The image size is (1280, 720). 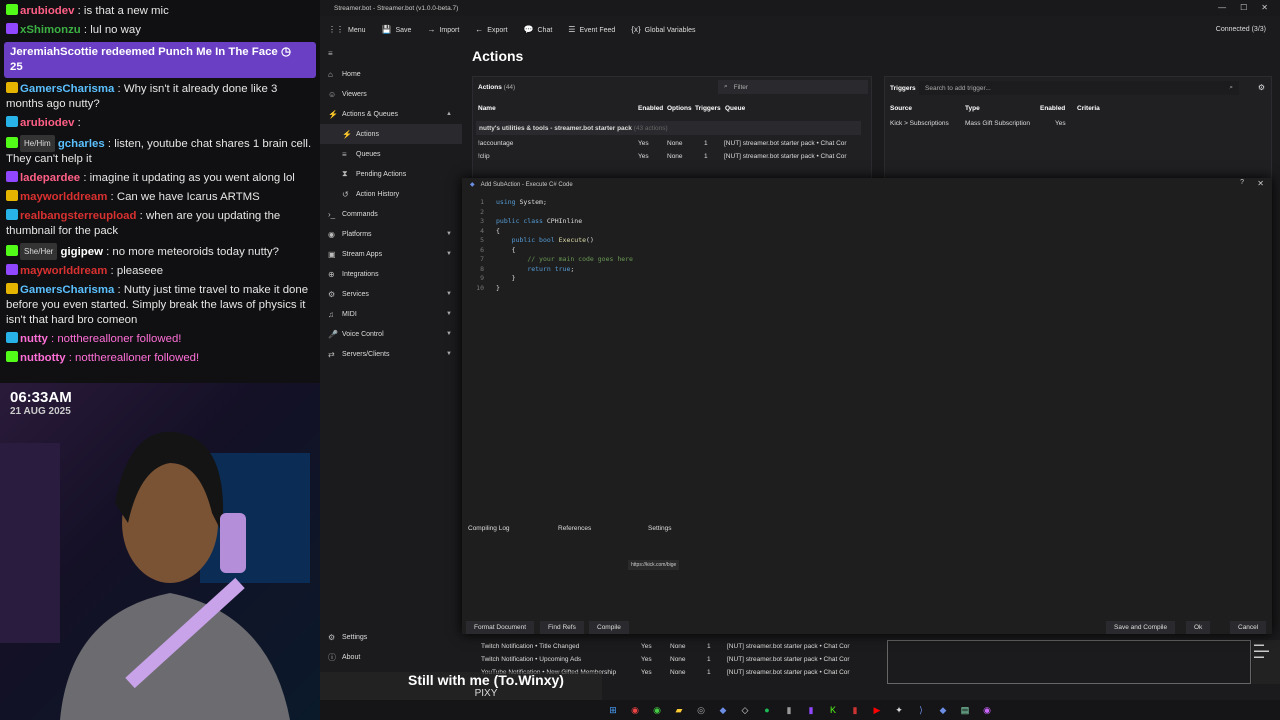 I want to click on chat-message: nutty : nottherealloner followed!, so click(x=161, y=339).